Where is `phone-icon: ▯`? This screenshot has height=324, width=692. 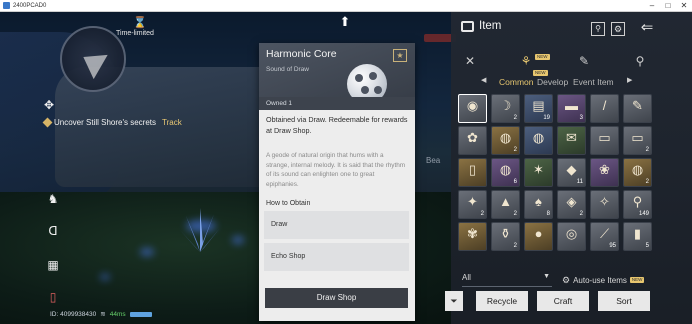
phone-icon: ▯ is located at coordinates (53, 297).